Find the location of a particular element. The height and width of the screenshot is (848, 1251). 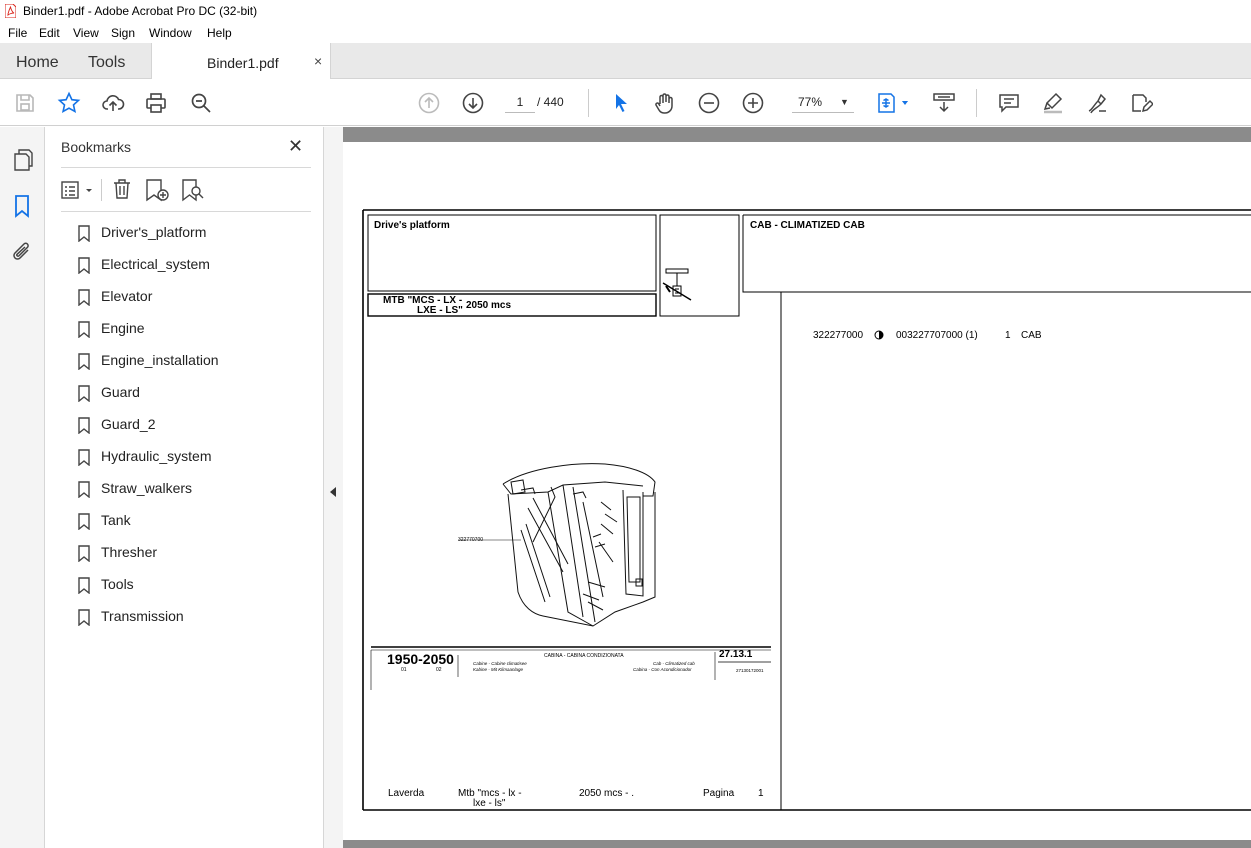

tab-tools: Tools is located at coordinates (106, 63).